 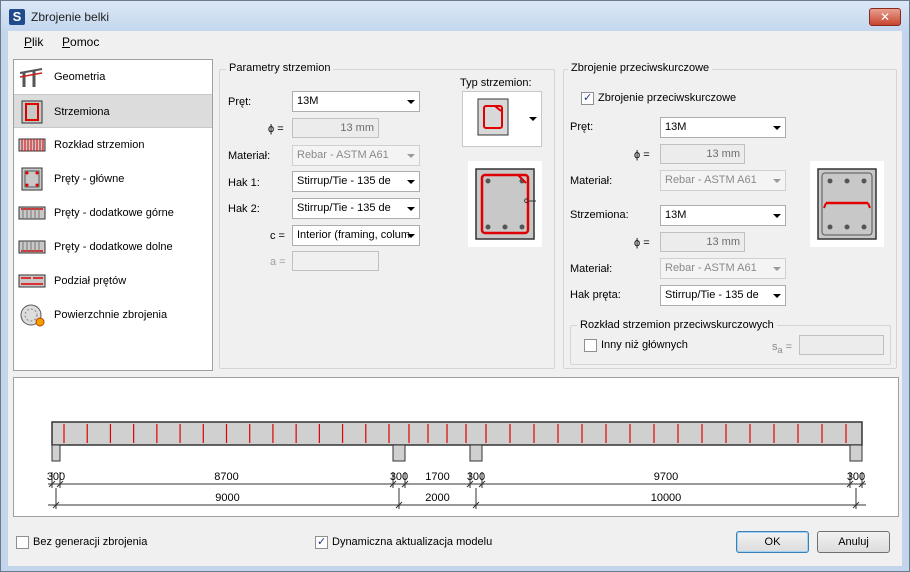 I want to click on menu-help: Pomoc, so click(x=80, y=42).